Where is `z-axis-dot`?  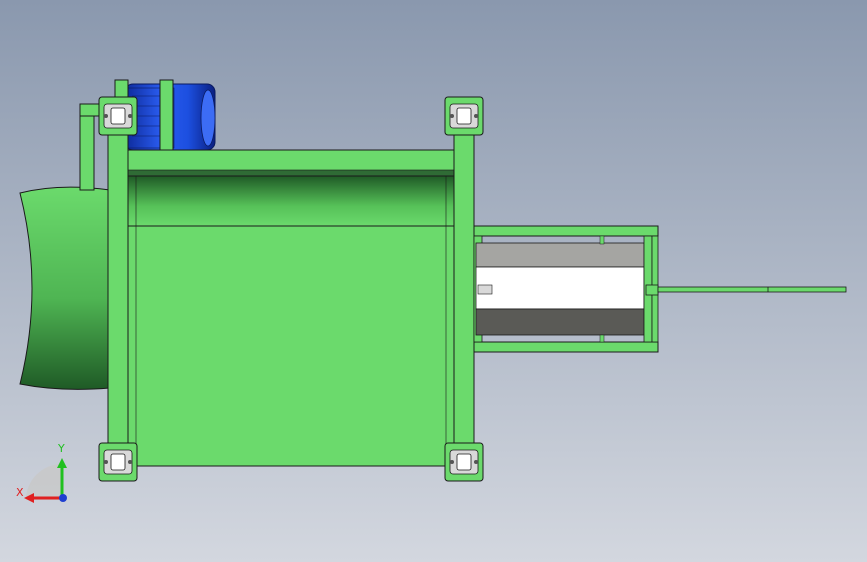 z-axis-dot is located at coordinates (63, 498).